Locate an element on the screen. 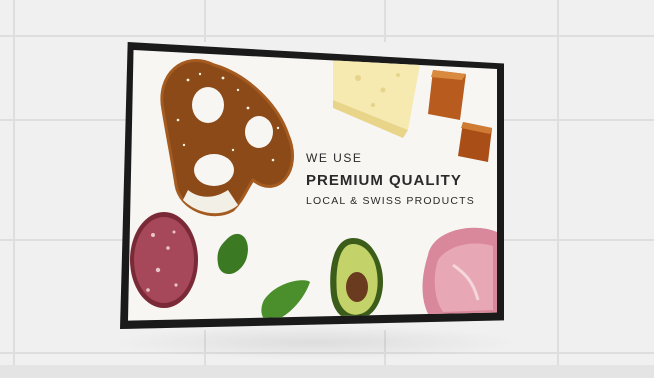 Image resolution: width=654 pixels, height=378 pixels. headline-line-2: PREMIUM QUALITY is located at coordinates (384, 180).